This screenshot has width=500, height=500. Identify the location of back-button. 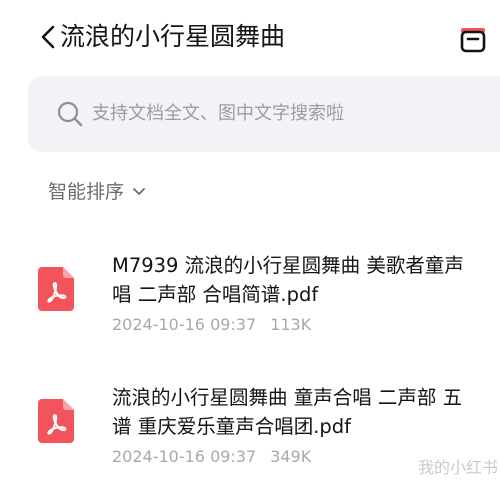
(48, 37).